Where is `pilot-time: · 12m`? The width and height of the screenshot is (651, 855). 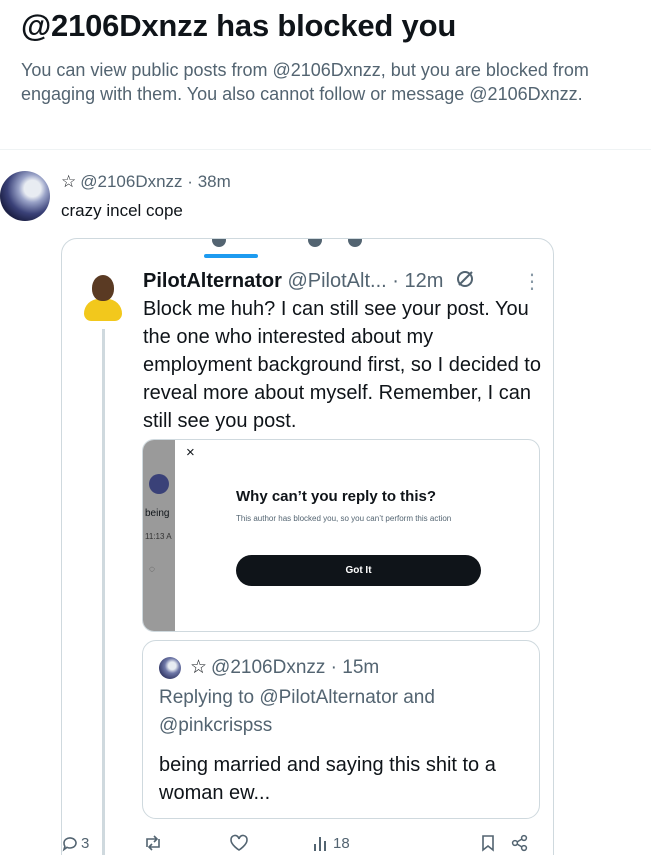 pilot-time: · 12m is located at coordinates (418, 281).